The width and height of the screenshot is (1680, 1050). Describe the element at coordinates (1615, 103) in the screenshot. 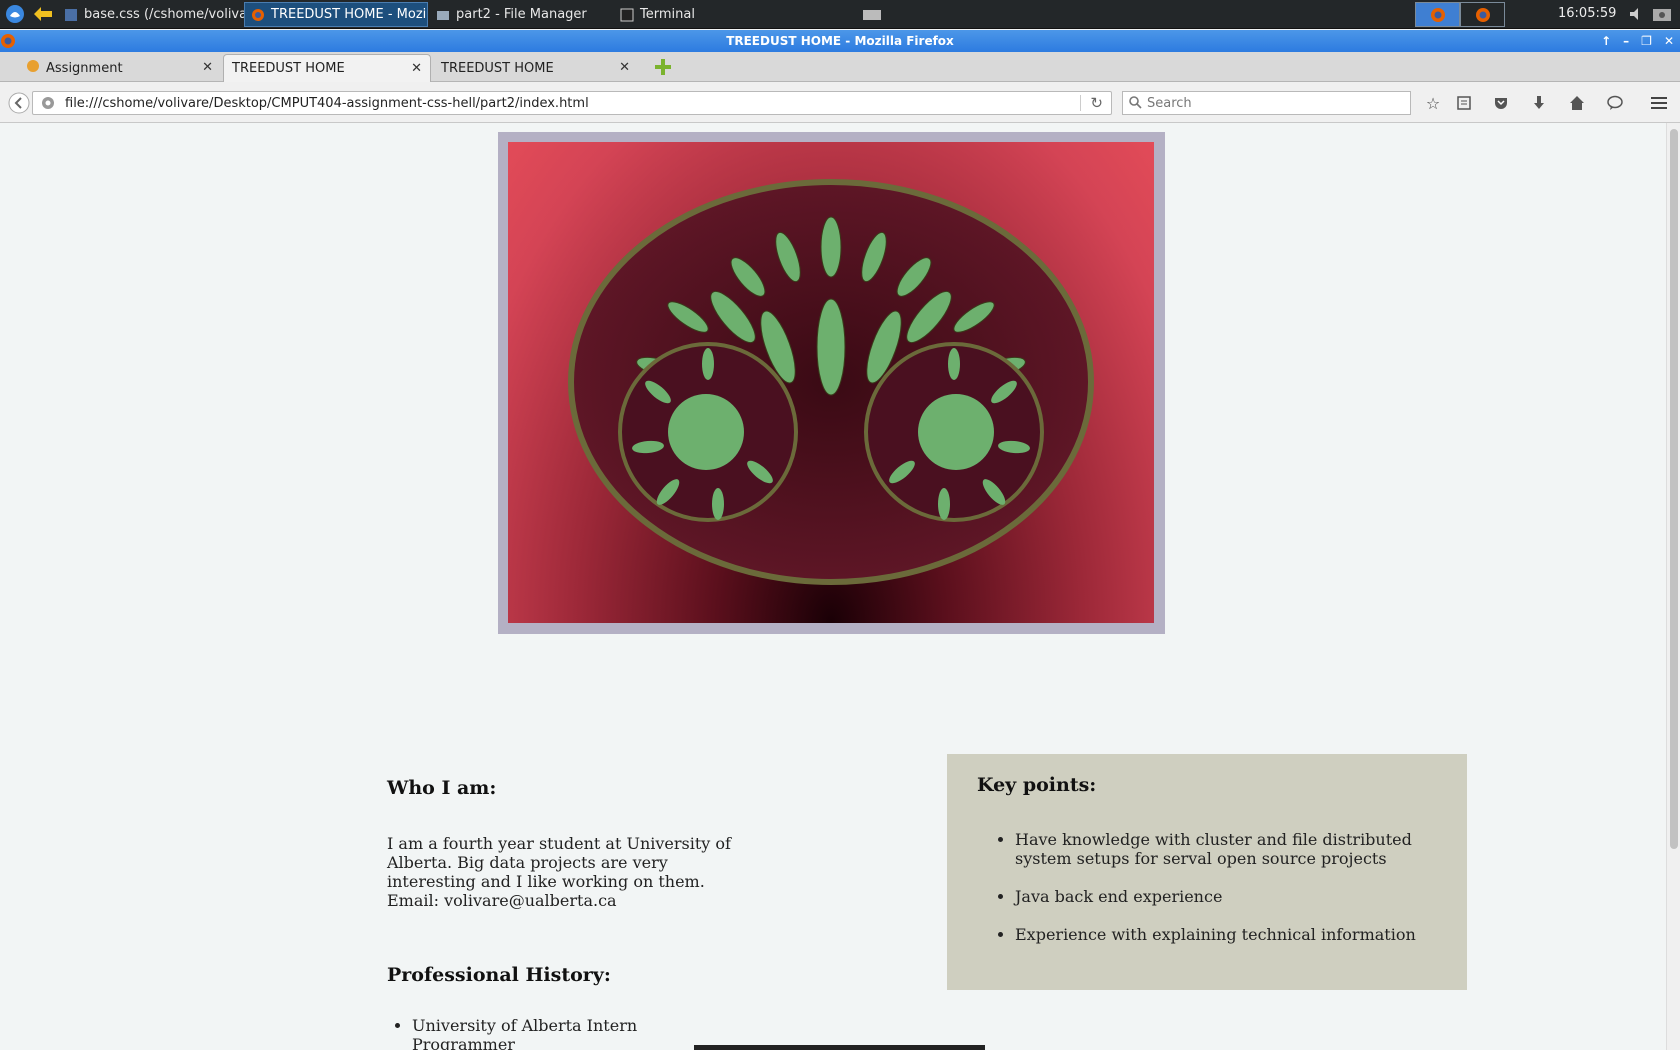

I see `chat-icon` at that location.